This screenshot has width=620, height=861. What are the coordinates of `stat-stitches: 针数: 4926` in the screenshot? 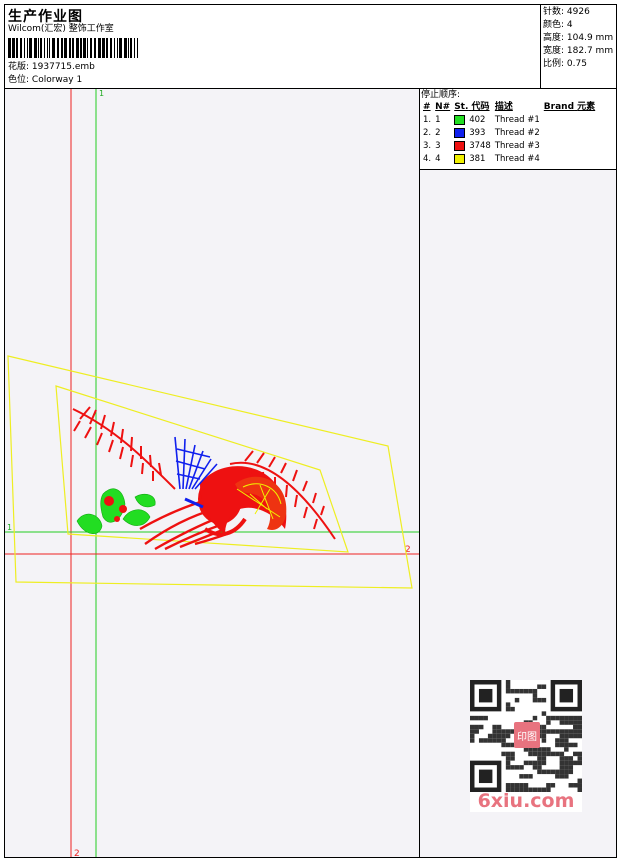 It's located at (566, 12).